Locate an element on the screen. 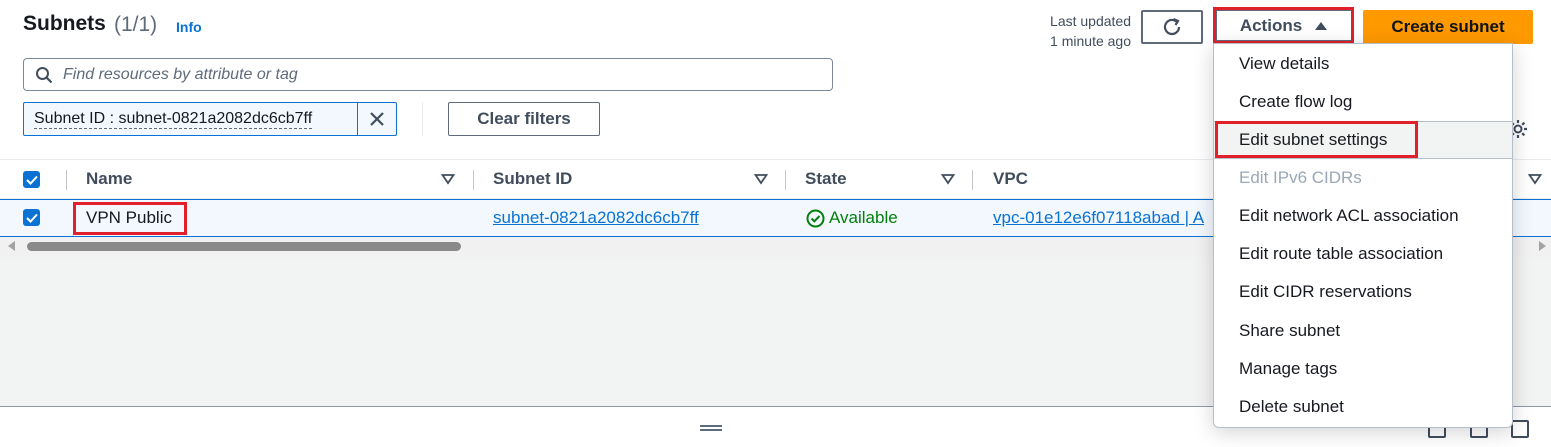 The width and height of the screenshot is (1551, 447). subnet-id-link: subnet-0821a2082dc6cb7ff is located at coordinates (596, 218).